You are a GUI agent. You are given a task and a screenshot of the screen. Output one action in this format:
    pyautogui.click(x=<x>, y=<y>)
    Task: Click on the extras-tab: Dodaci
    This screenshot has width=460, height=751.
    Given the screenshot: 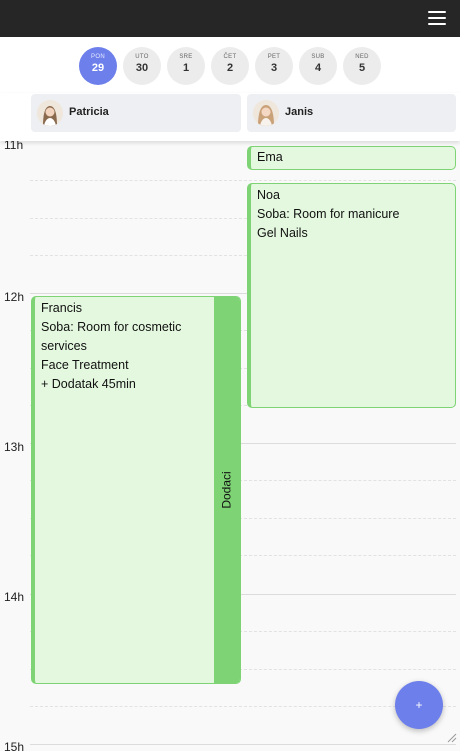 What is the action you would take?
    pyautogui.click(x=227, y=490)
    